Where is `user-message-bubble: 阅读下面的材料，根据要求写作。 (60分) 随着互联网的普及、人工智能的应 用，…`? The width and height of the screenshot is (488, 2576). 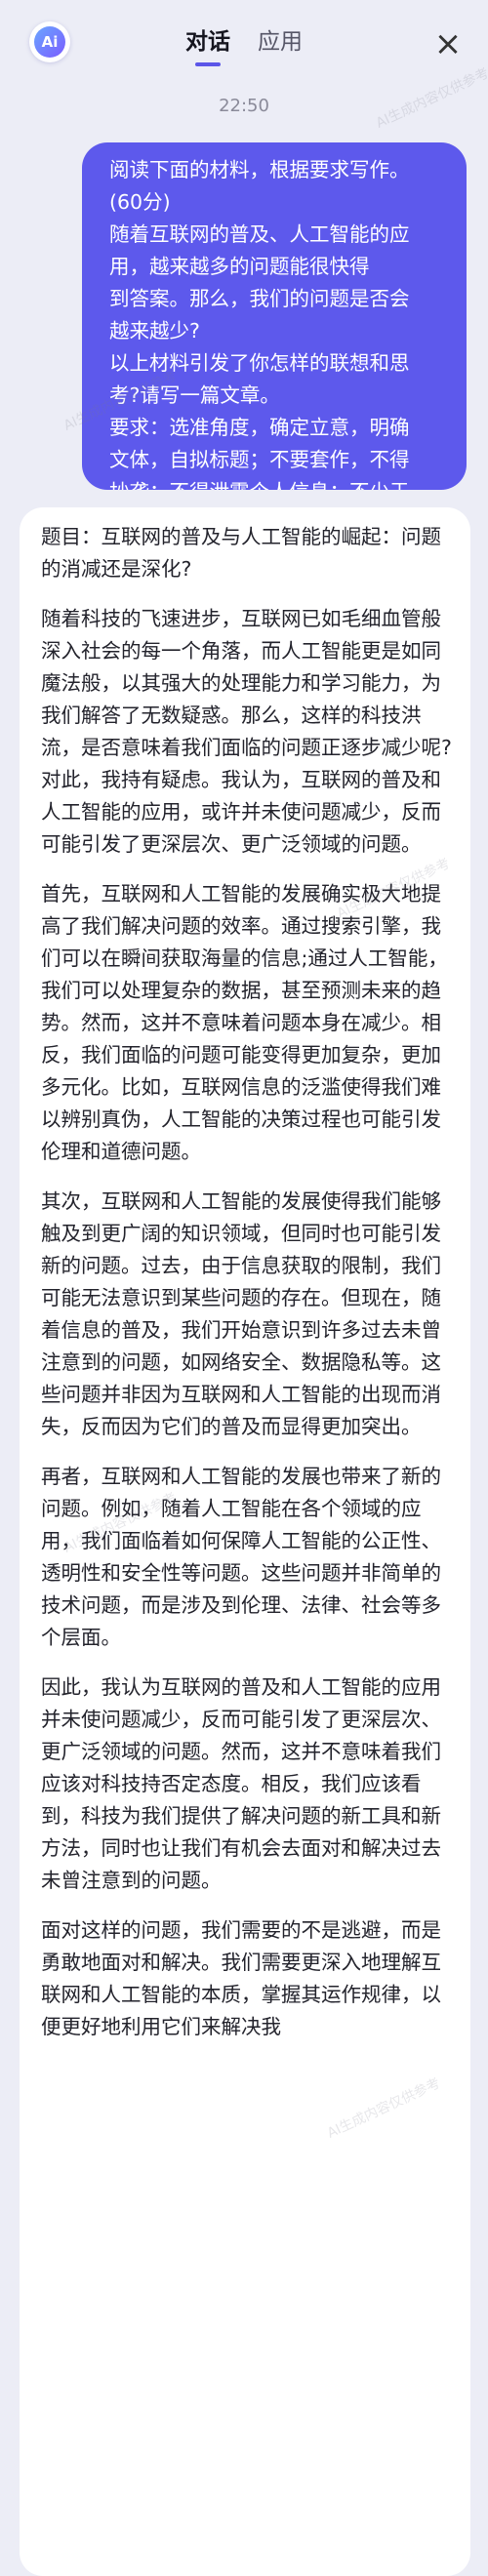
user-message-bubble: 阅读下面的材料，根据要求写作。 (60分) 随着互联网的普及、人工智能的应 用，… is located at coordinates (274, 316).